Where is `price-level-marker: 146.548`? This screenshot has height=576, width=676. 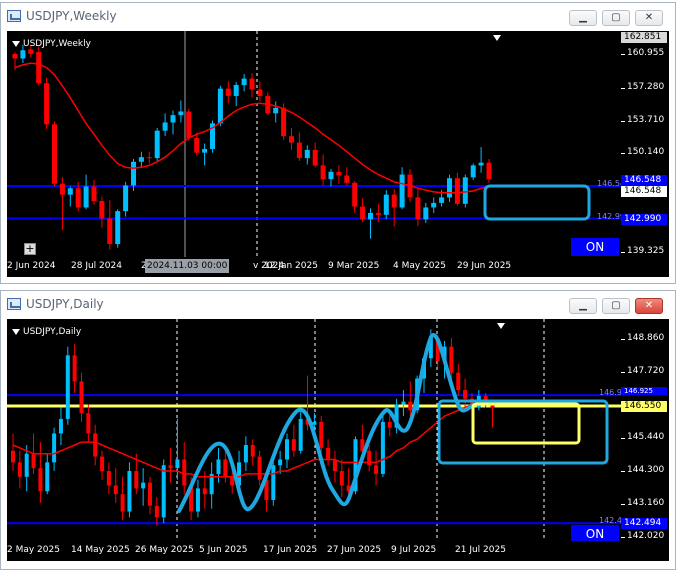
price-level-marker: 146.548 is located at coordinates (644, 180).